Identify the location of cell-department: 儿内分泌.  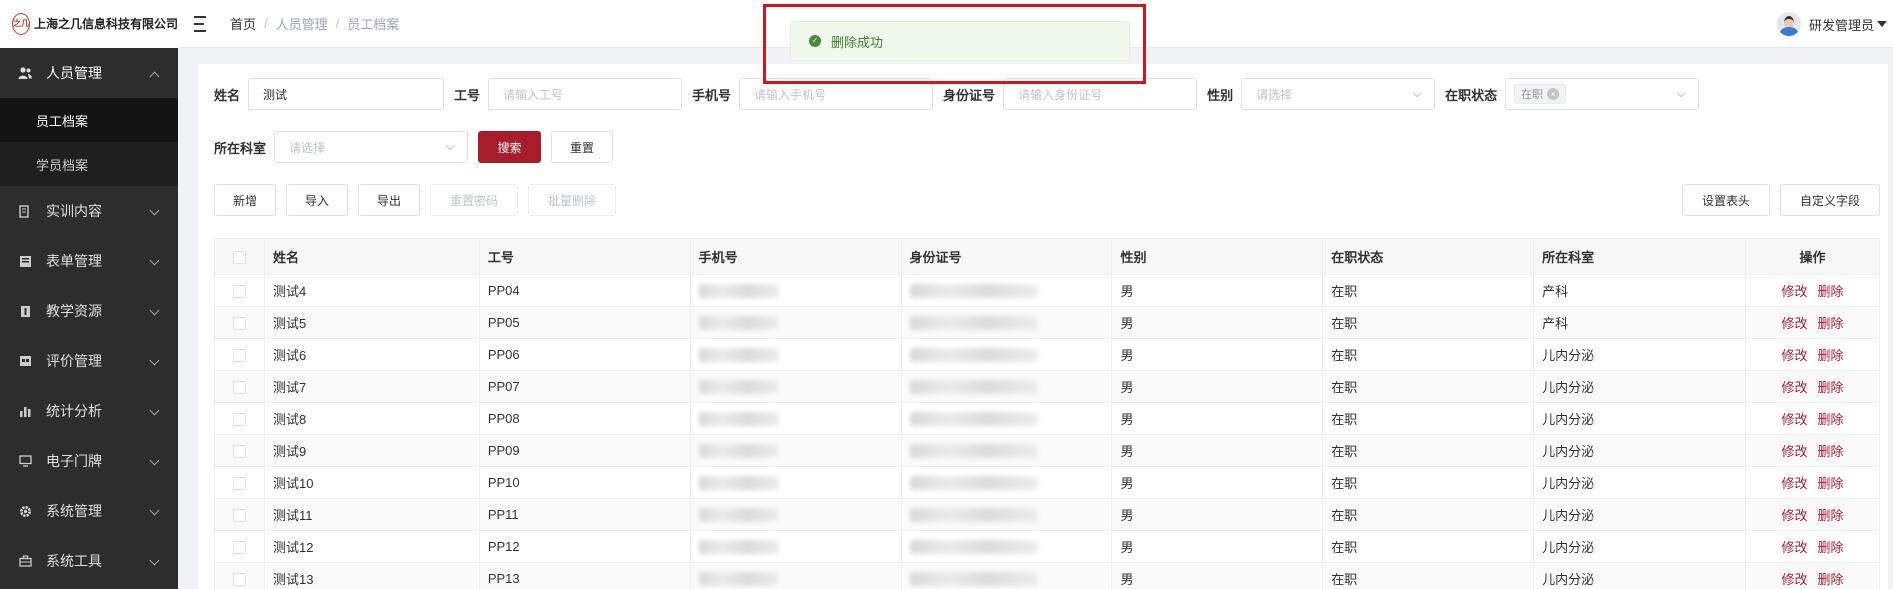
(1639, 546).